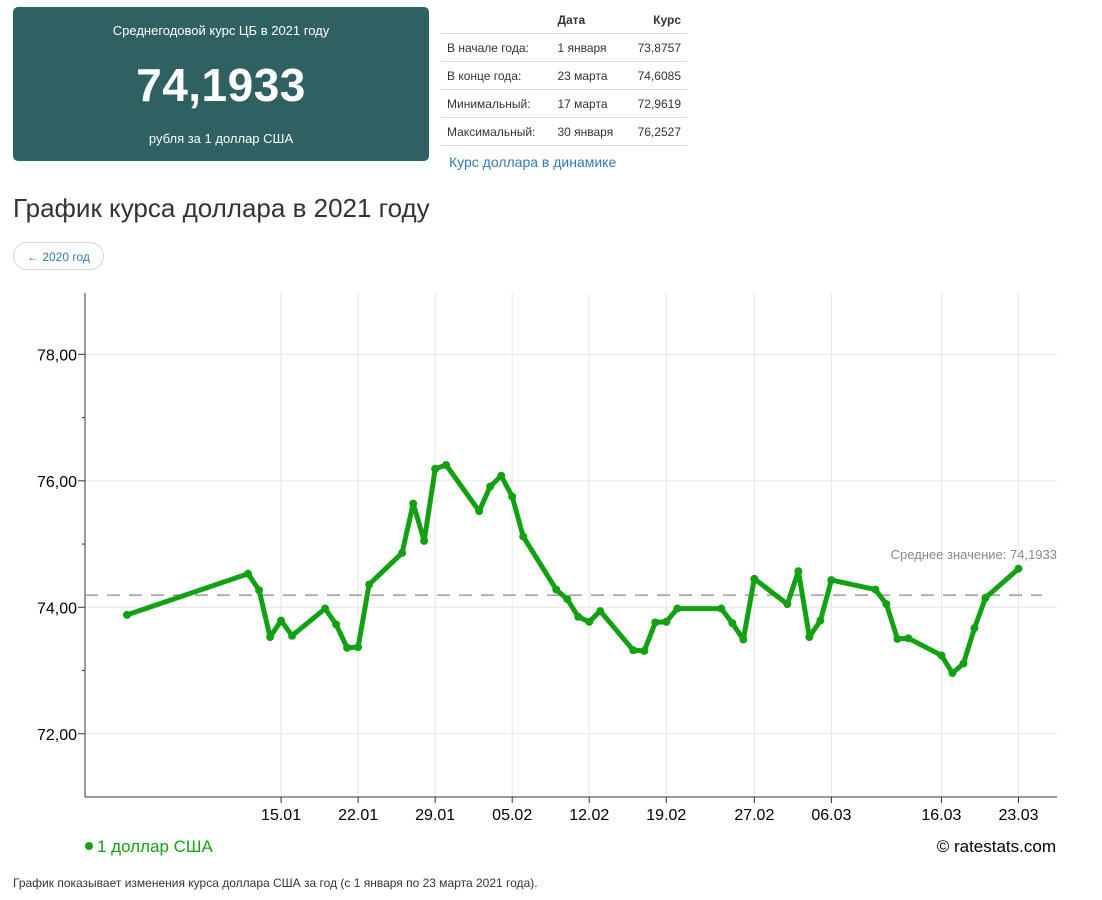 This screenshot has height=900, width=1102. What do you see at coordinates (589, 75) in the screenshot?
I see `row-date: 23 марта` at bounding box center [589, 75].